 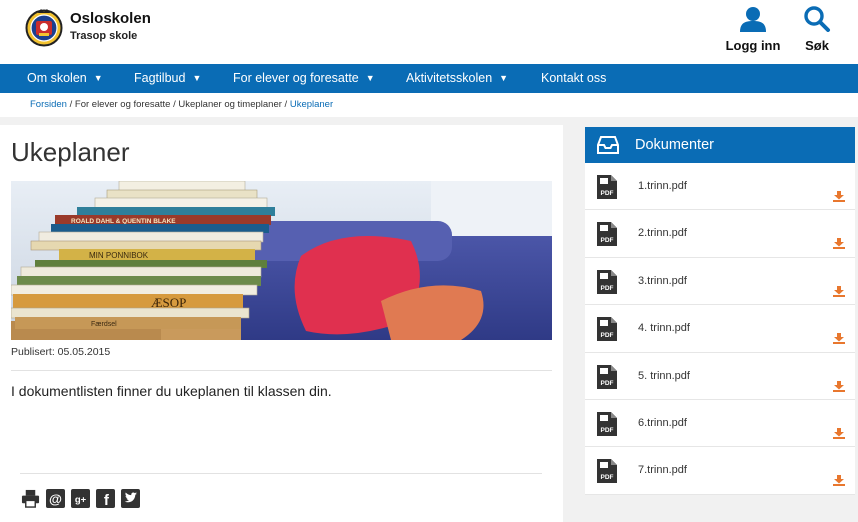 What do you see at coordinates (662, 423) in the screenshot?
I see `document-name: 6.trinn.pdf` at bounding box center [662, 423].